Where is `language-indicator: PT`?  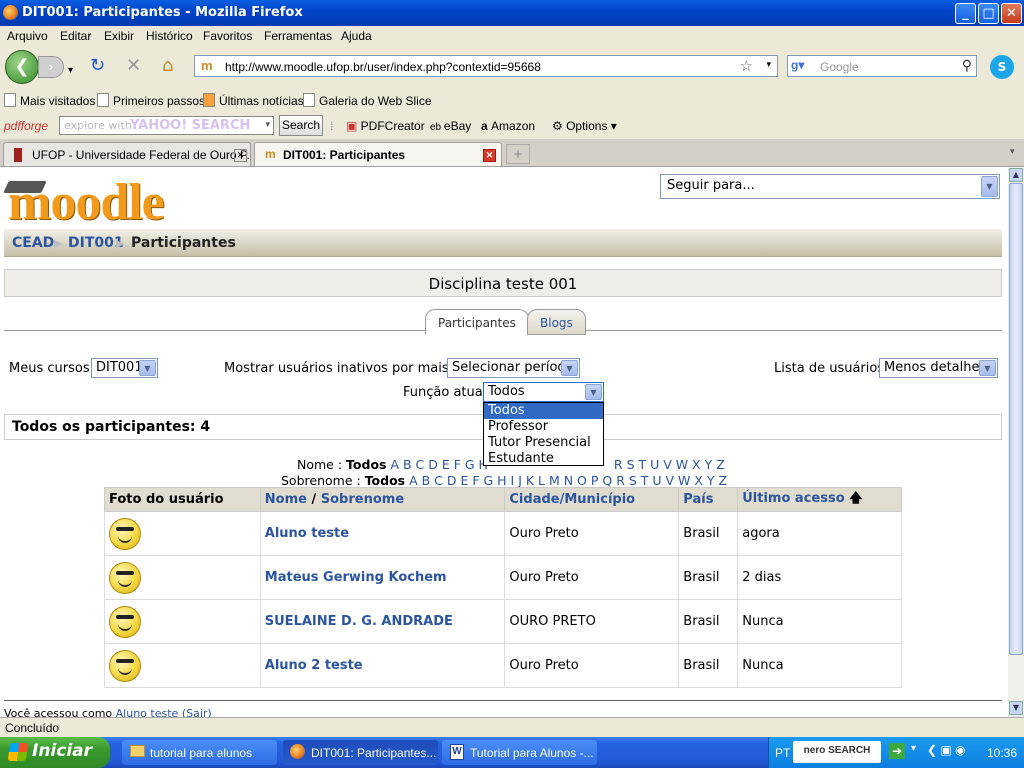 language-indicator: PT is located at coordinates (782, 753).